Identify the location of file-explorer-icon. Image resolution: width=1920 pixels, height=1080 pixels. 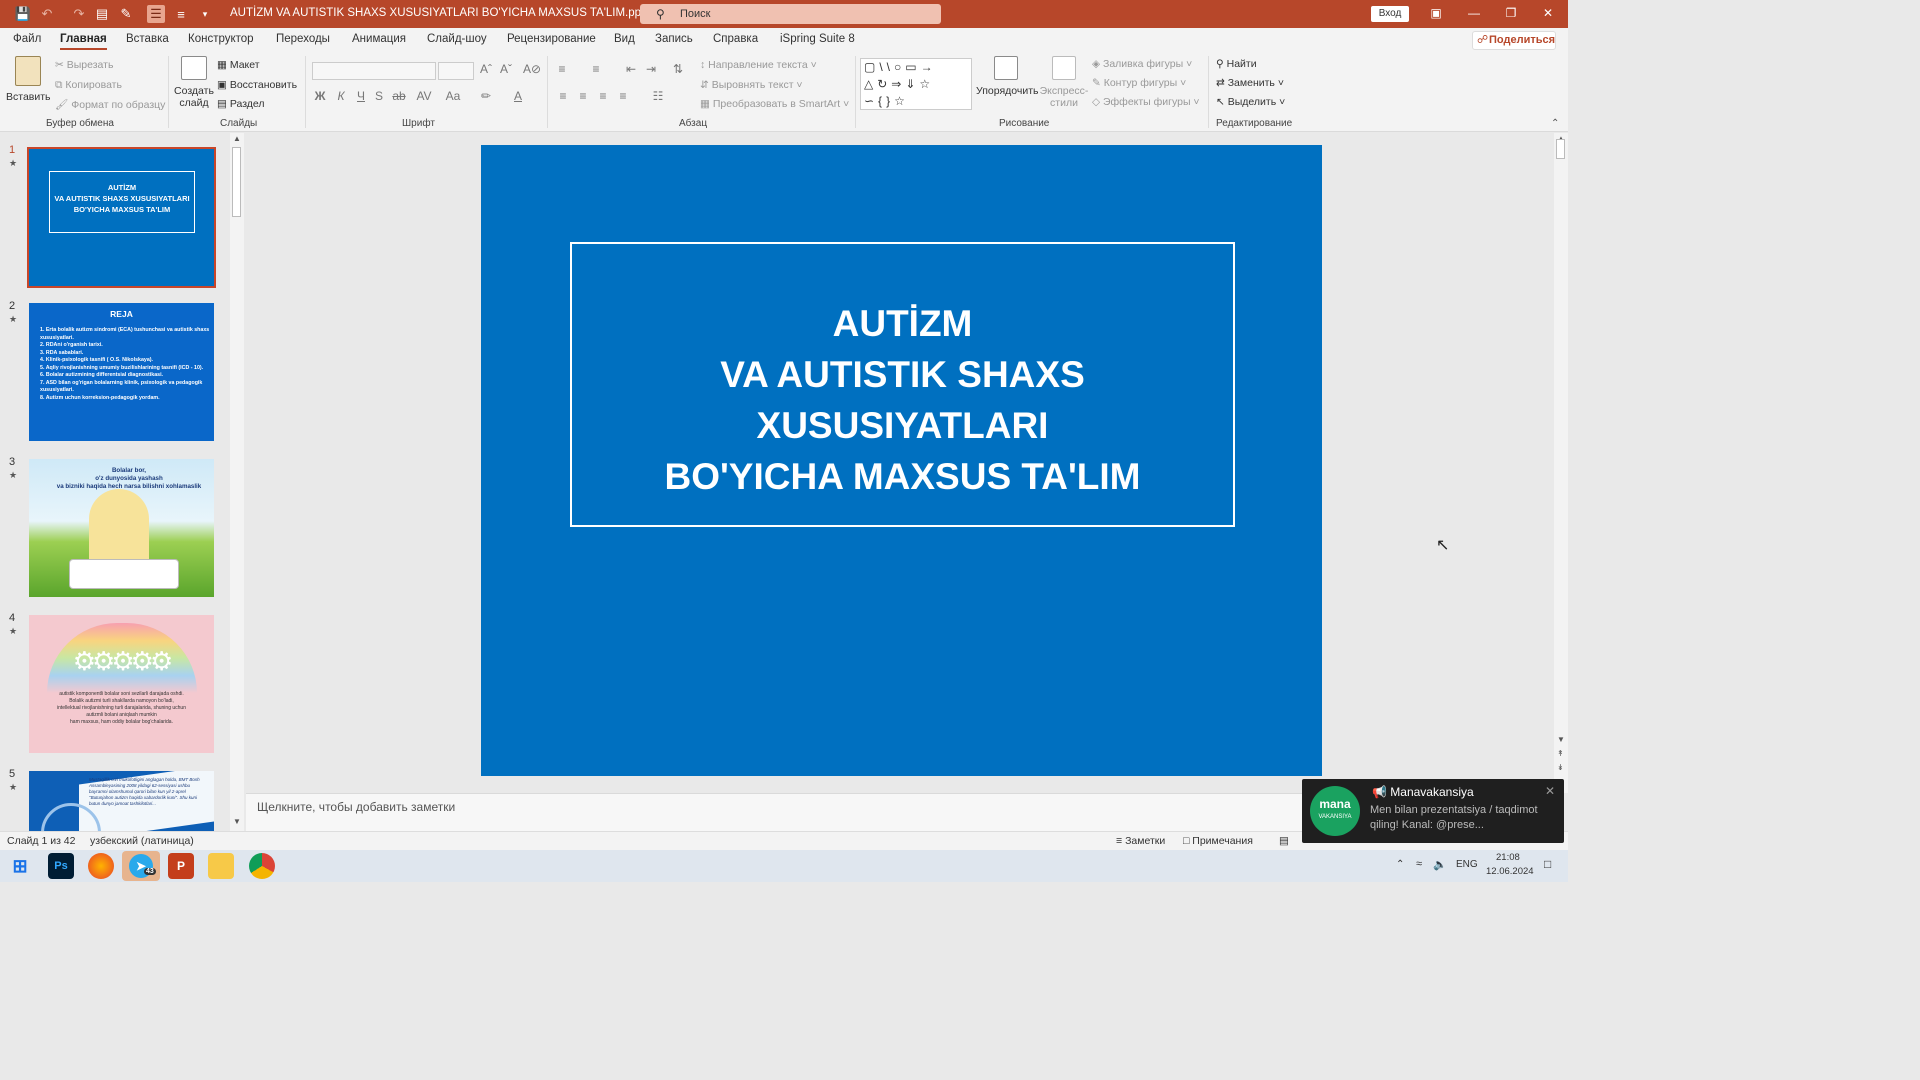
(221, 866).